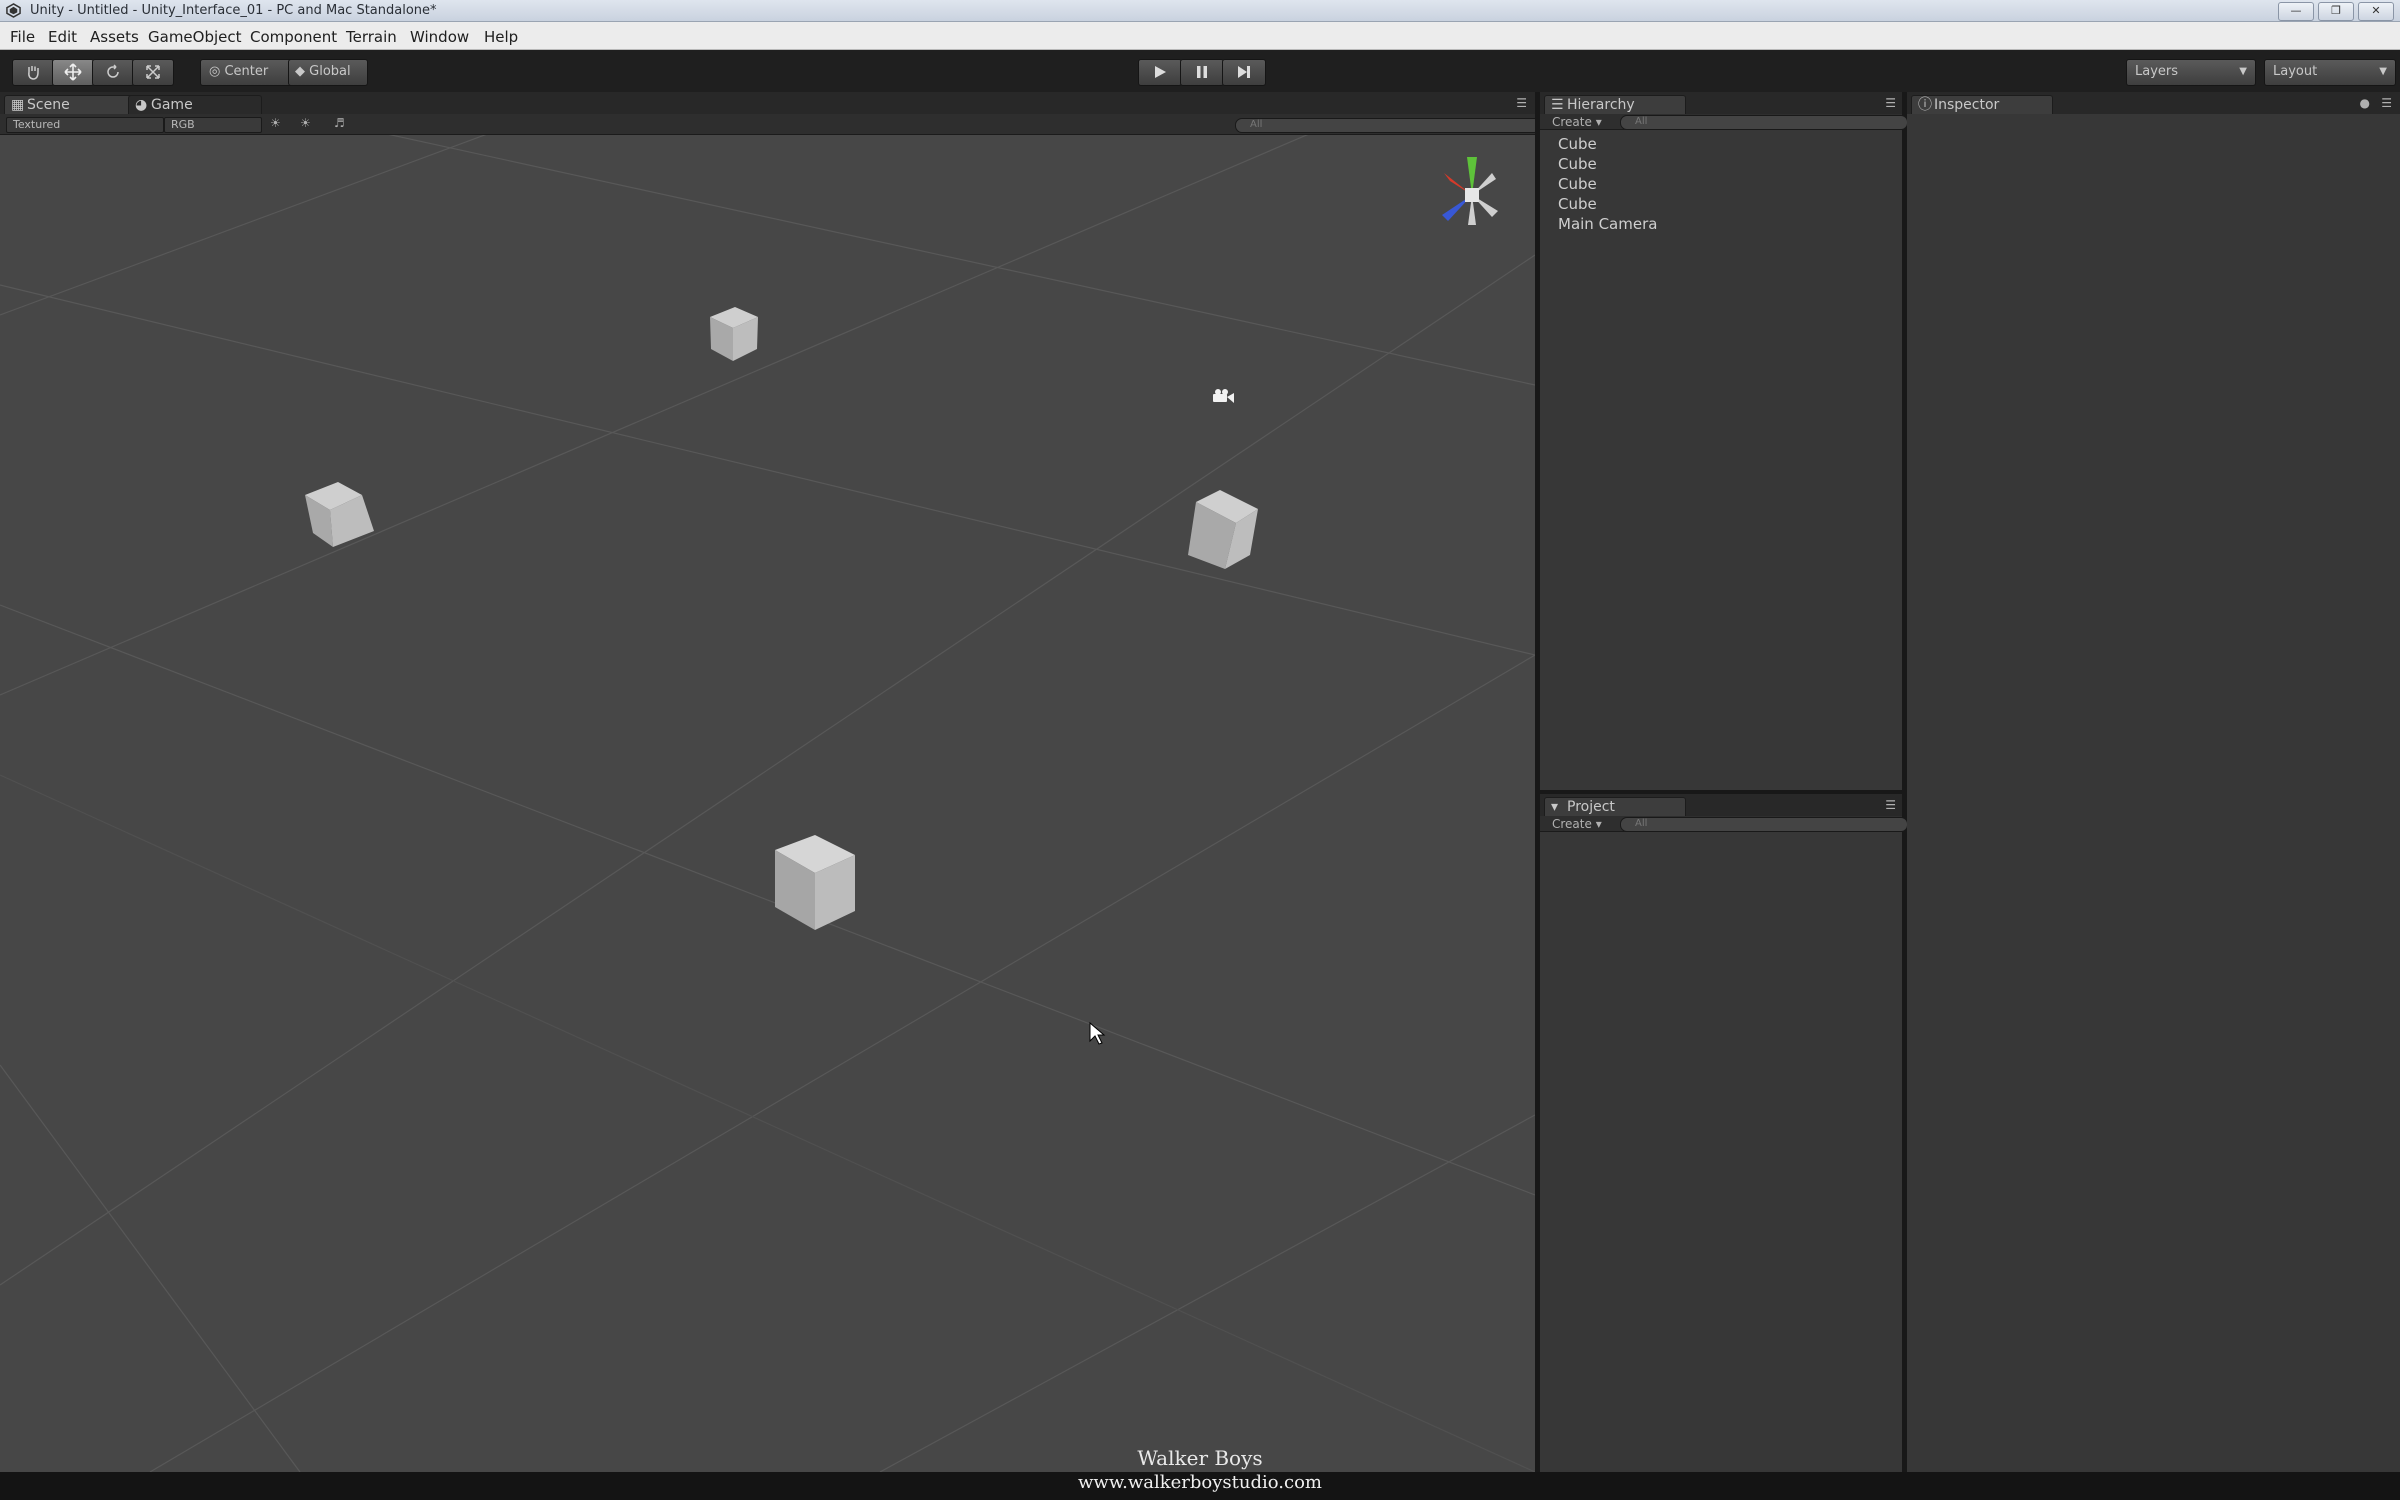 The height and width of the screenshot is (1500, 2400). What do you see at coordinates (1925, 105) in the screenshot?
I see `info-icon: ⓘ` at bounding box center [1925, 105].